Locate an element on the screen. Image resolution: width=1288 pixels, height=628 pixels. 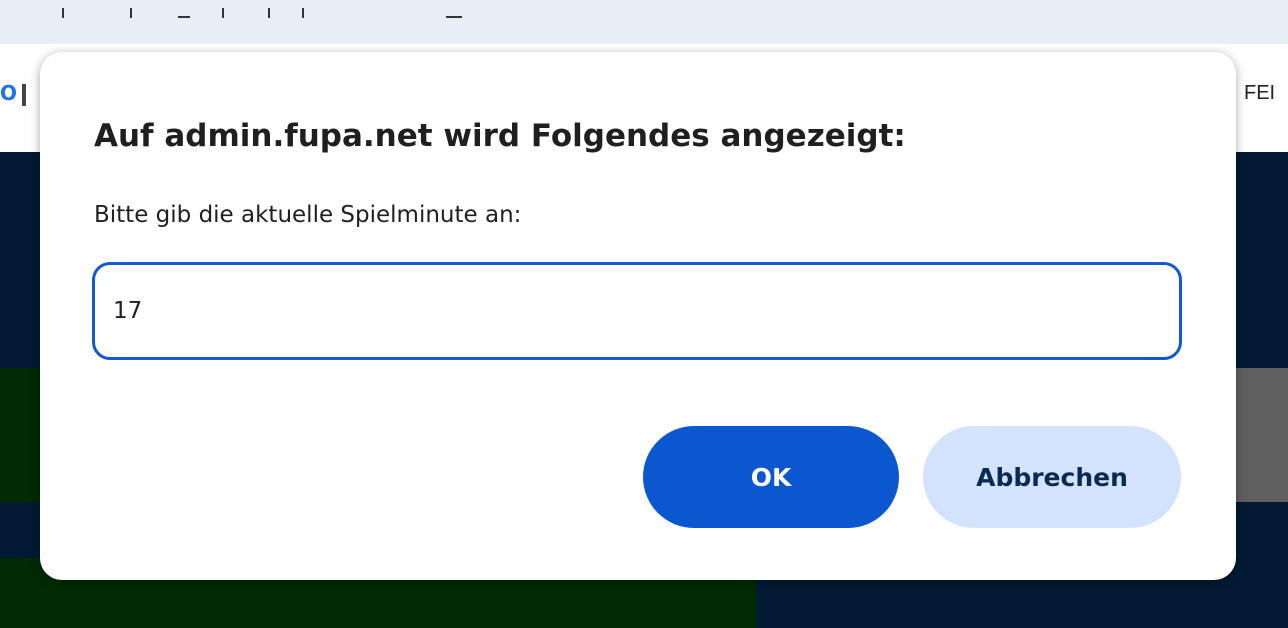
header-right-text: FEI is located at coordinates (1260, 93).